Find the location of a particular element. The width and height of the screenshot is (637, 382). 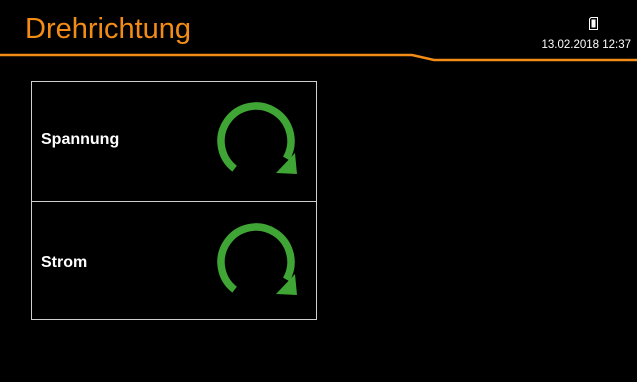

page-title: Drehrichtung is located at coordinates (108, 29).